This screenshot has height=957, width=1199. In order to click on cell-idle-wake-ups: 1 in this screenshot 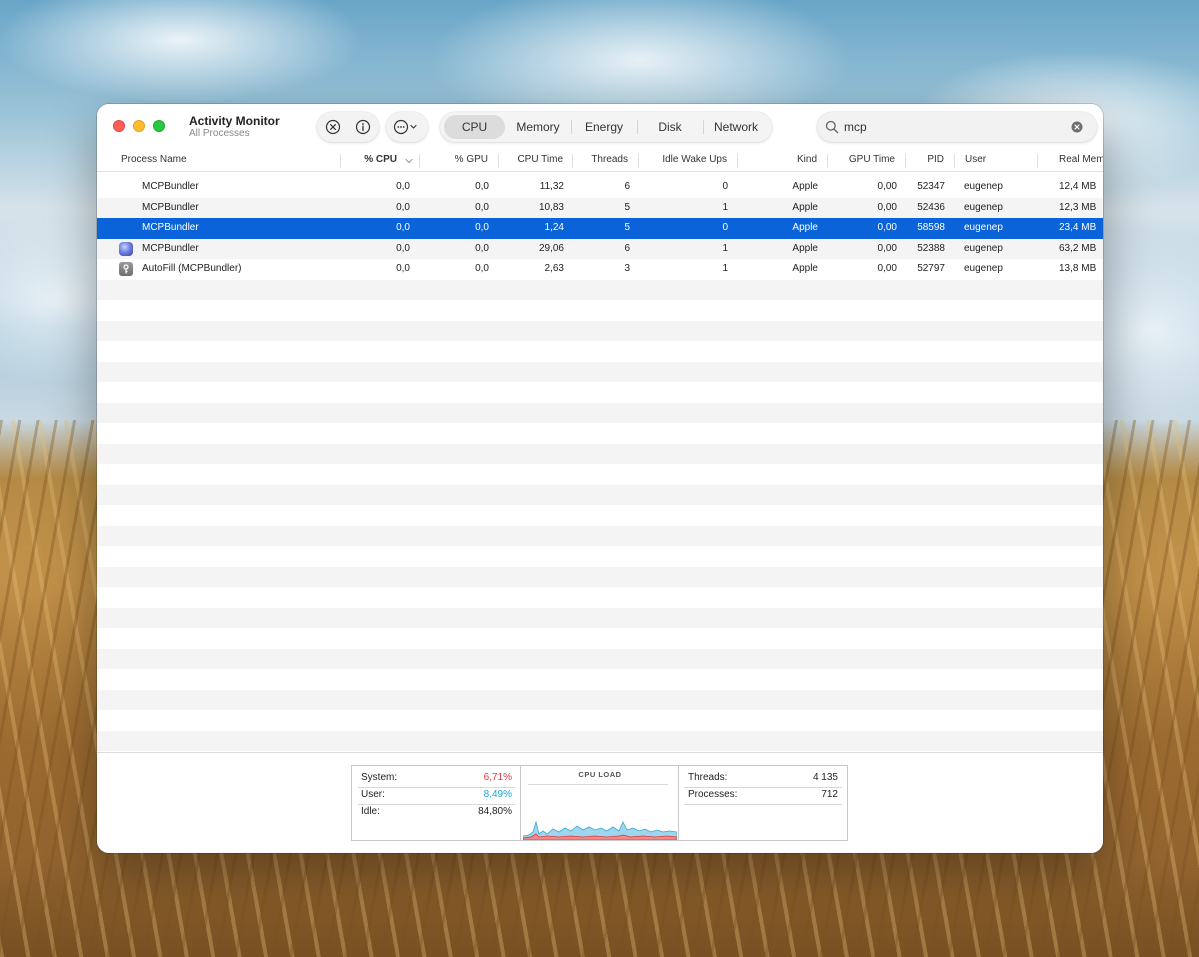, I will do `click(725, 207)`.